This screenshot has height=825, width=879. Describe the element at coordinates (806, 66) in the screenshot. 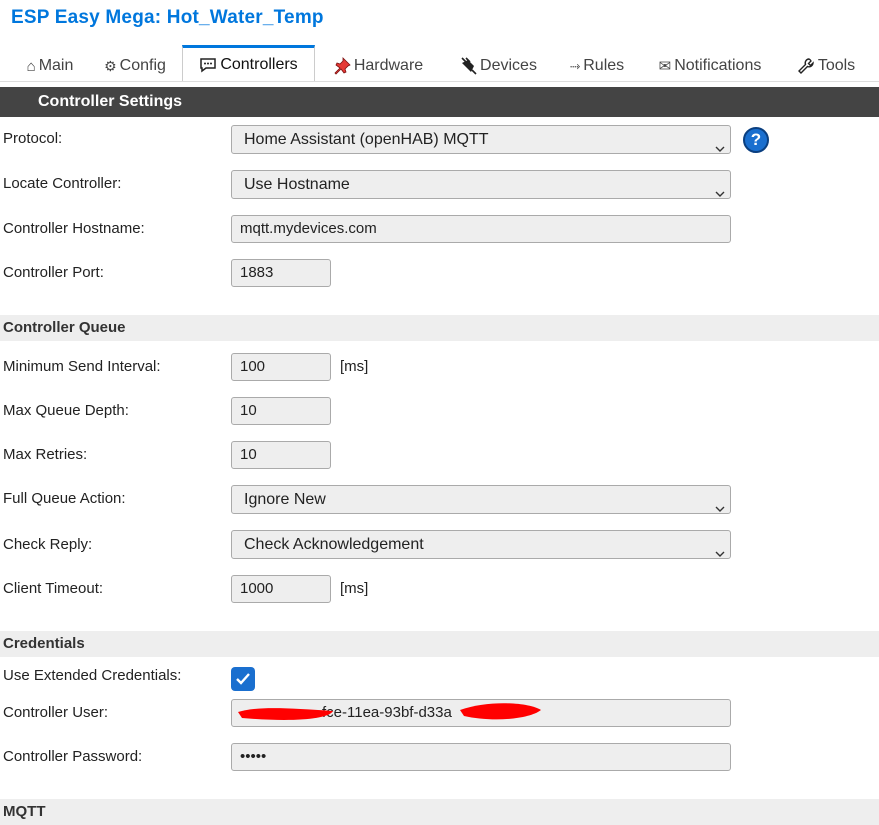

I see `wrench-icon` at that location.